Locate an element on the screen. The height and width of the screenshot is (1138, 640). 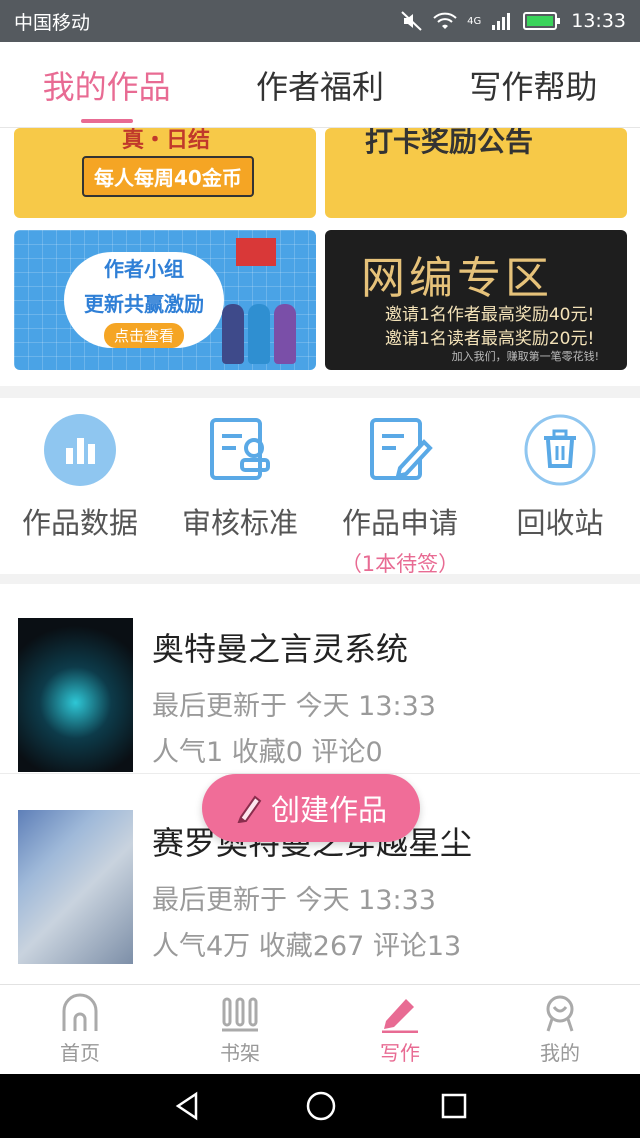
network-label: 4G is located at coordinates (474, 21).